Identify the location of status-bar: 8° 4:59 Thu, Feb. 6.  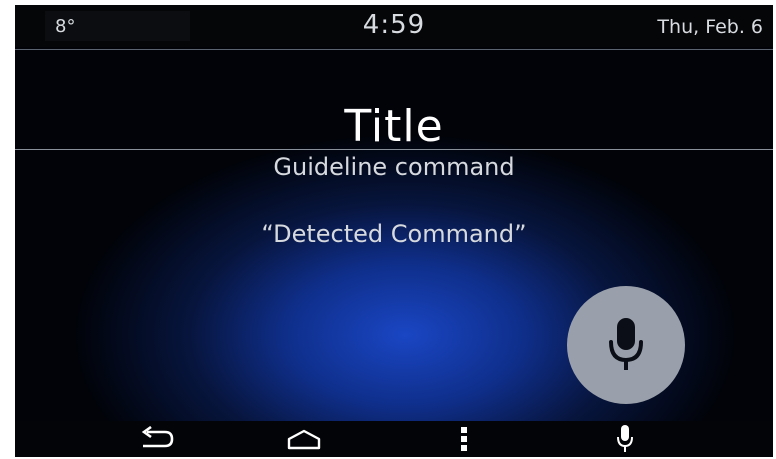
(394, 26).